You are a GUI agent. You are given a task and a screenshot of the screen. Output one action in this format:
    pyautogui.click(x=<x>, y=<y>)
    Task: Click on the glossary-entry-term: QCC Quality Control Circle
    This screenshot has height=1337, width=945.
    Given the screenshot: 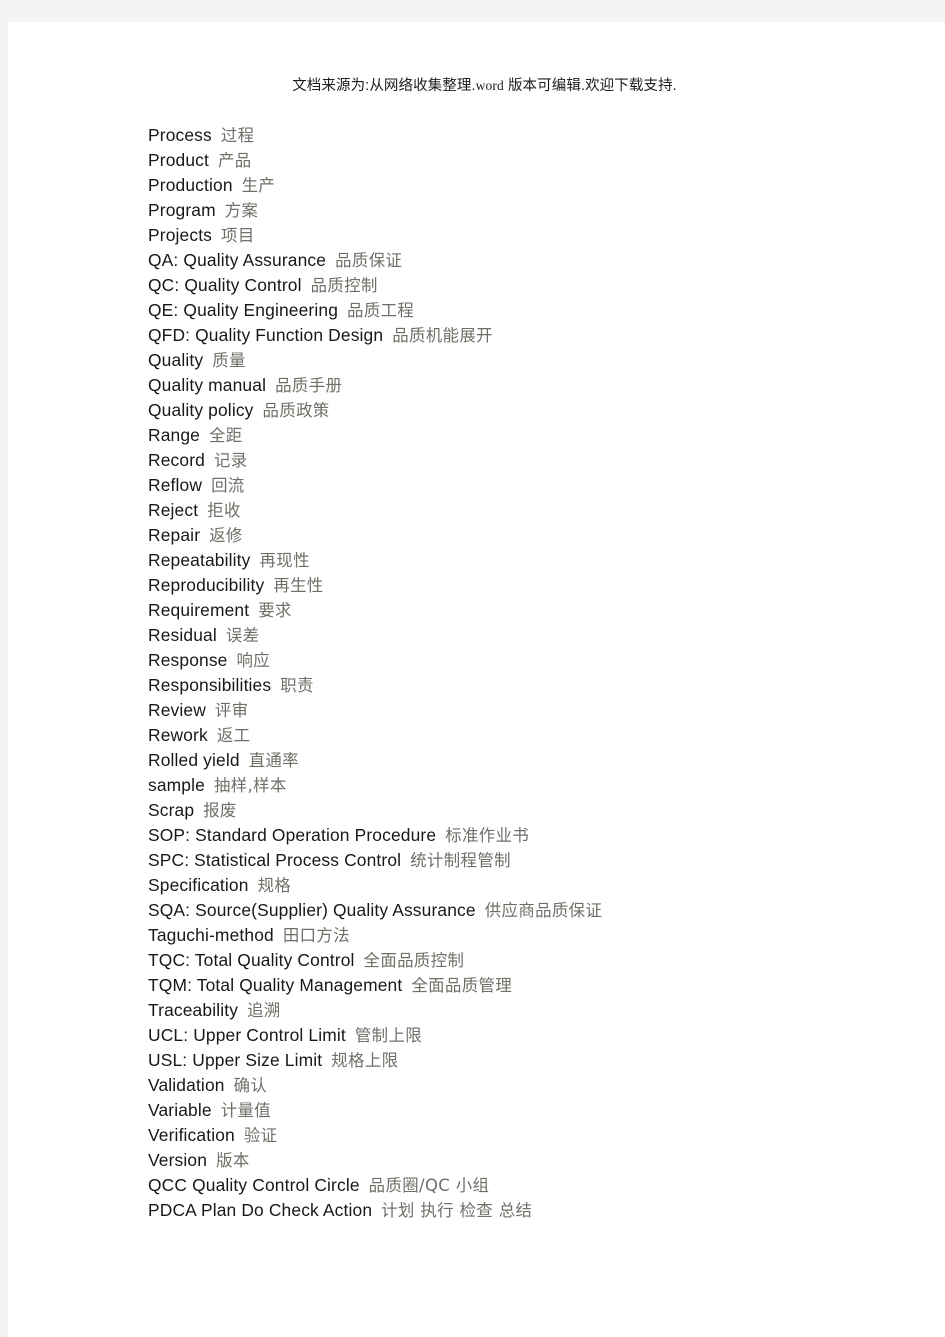 What is the action you would take?
    pyautogui.click(x=254, y=1185)
    